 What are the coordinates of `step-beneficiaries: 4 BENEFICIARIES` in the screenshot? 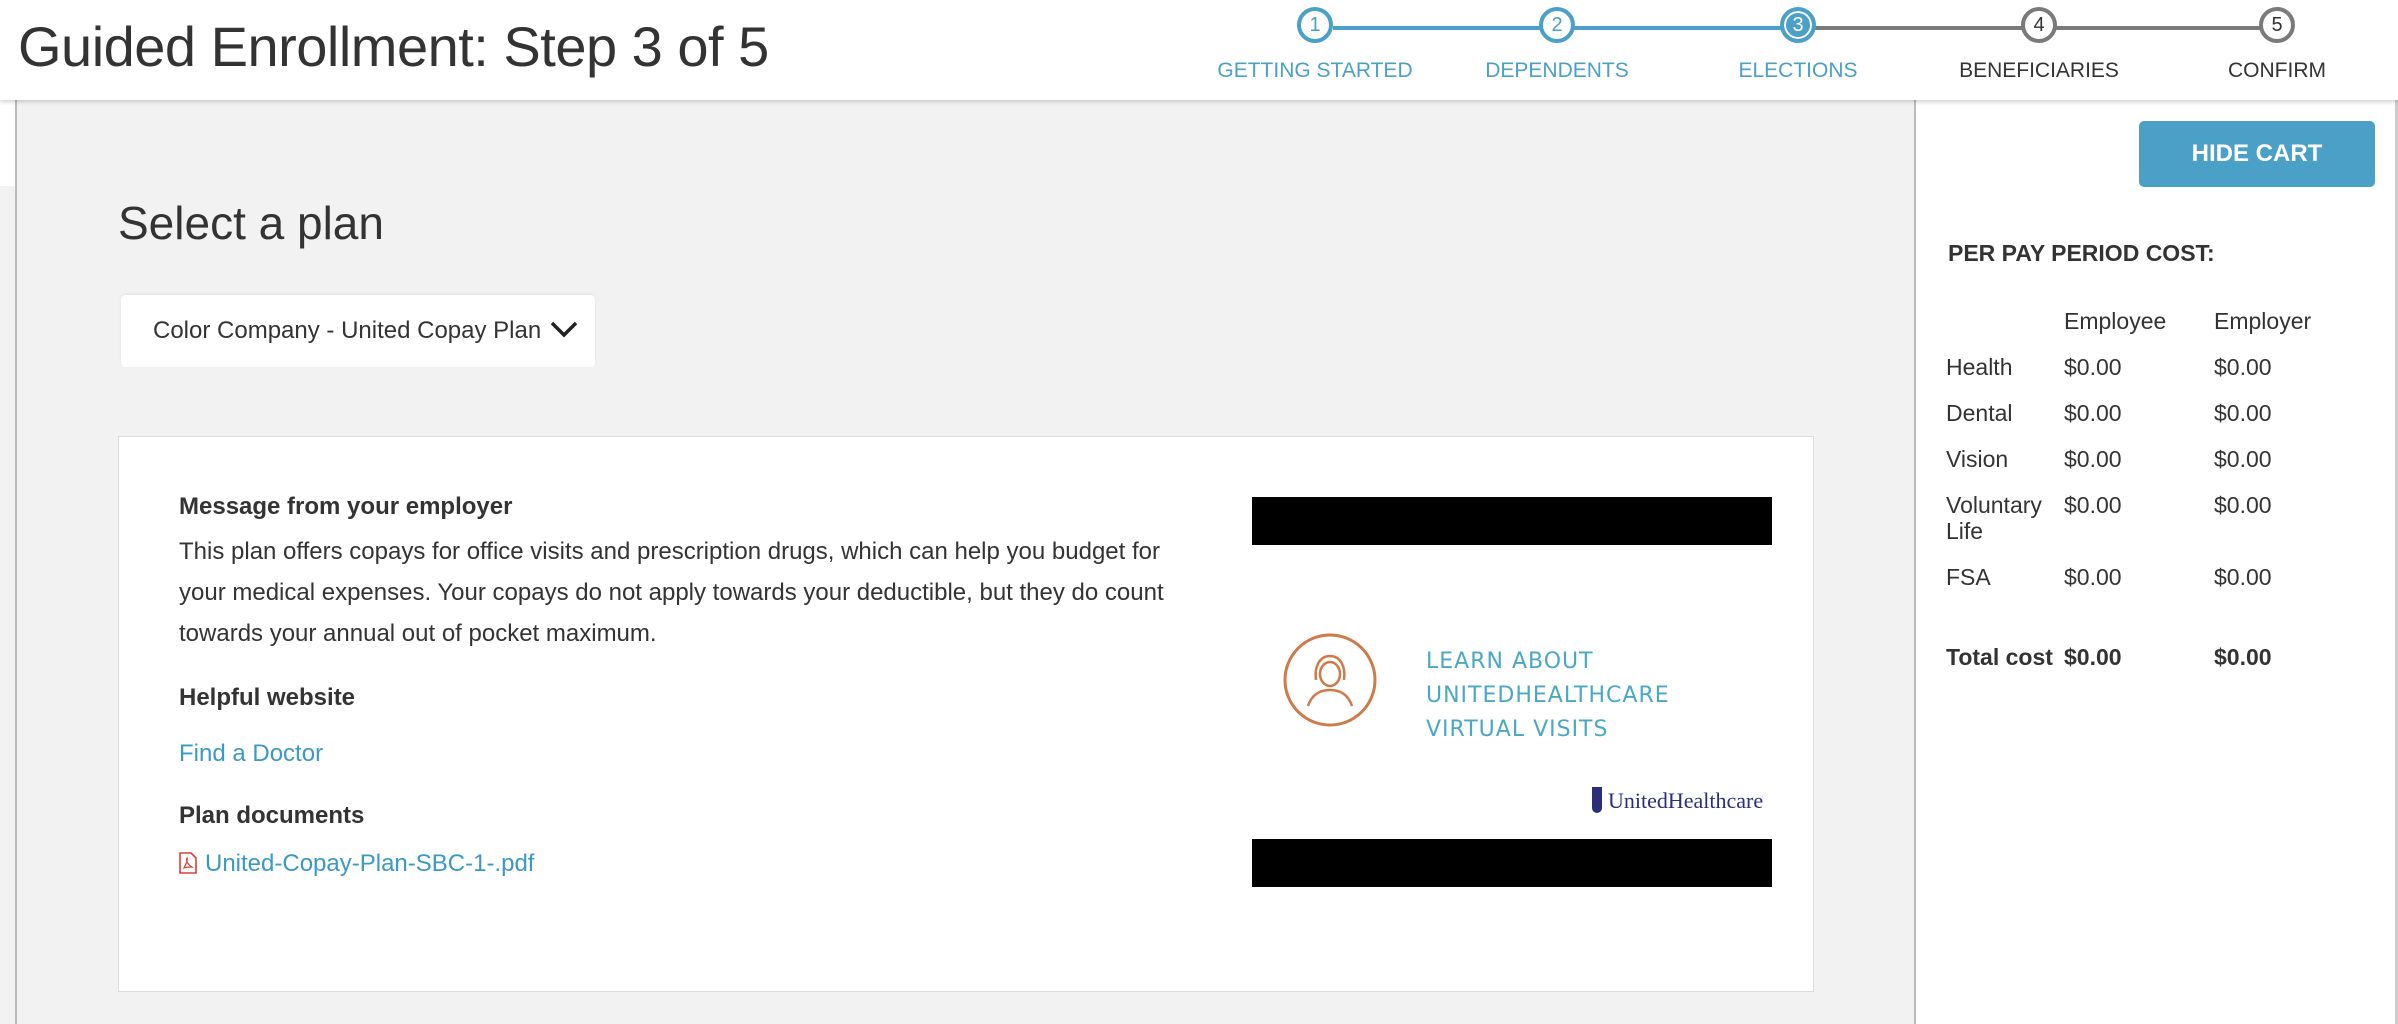 It's located at (2039, 45).